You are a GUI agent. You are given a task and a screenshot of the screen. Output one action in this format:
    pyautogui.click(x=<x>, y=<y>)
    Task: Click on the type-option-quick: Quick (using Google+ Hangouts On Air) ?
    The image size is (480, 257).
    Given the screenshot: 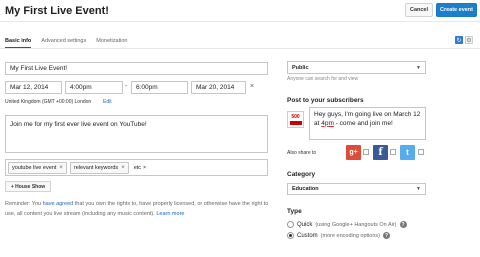 What is the action you would take?
    pyautogui.click(x=347, y=224)
    